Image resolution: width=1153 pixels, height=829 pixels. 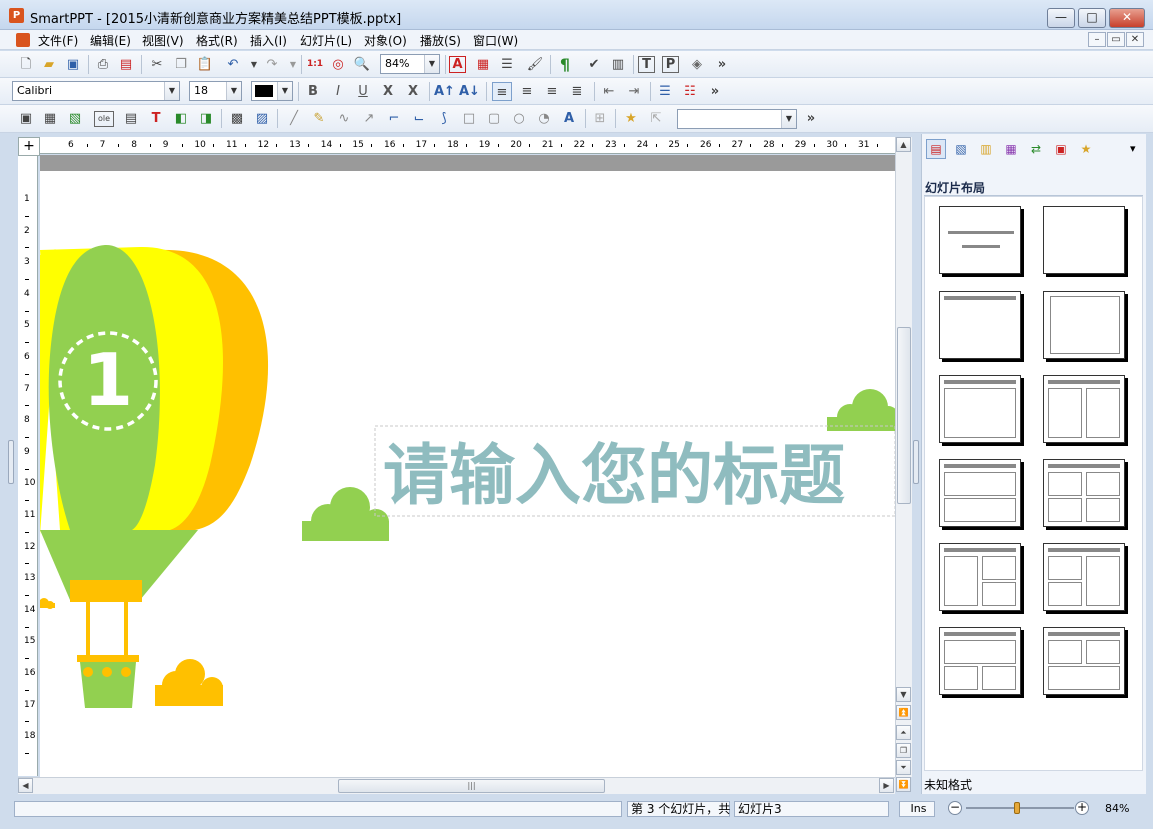 What do you see at coordinates (594, 64) in the screenshot?
I see `spell-icon: ✔` at bounding box center [594, 64].